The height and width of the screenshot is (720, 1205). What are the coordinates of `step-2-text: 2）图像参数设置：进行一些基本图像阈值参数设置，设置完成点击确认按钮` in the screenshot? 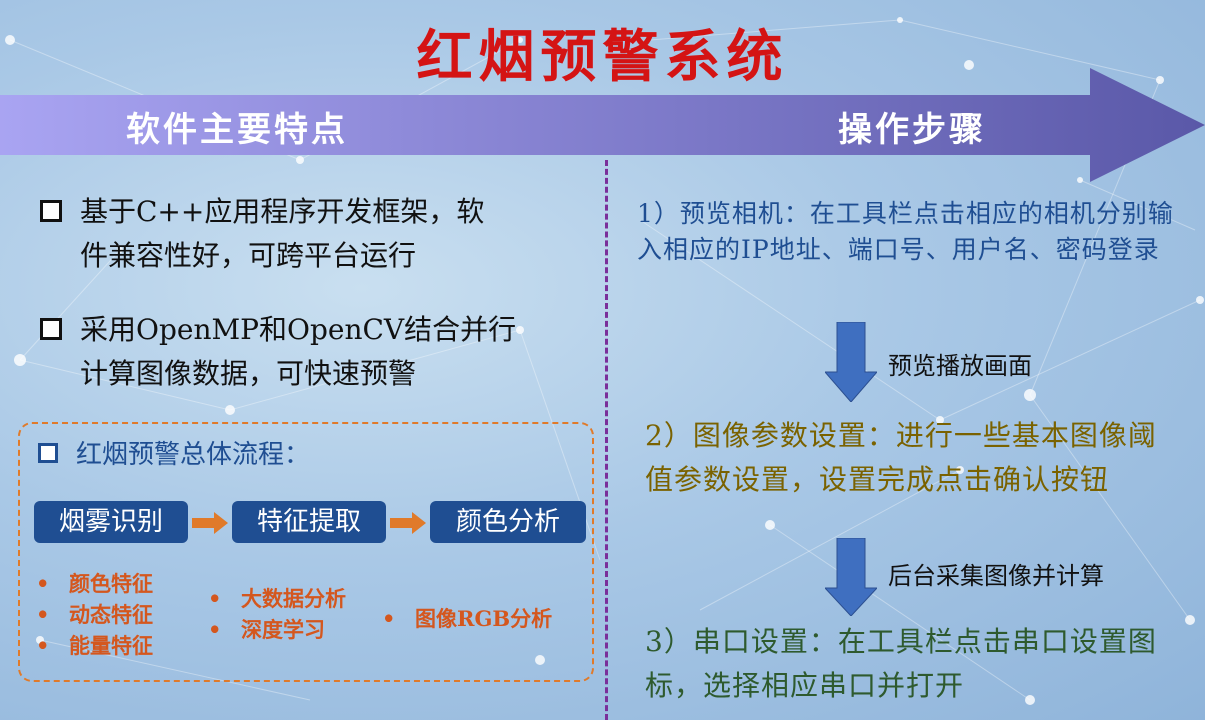 It's located at (901, 457).